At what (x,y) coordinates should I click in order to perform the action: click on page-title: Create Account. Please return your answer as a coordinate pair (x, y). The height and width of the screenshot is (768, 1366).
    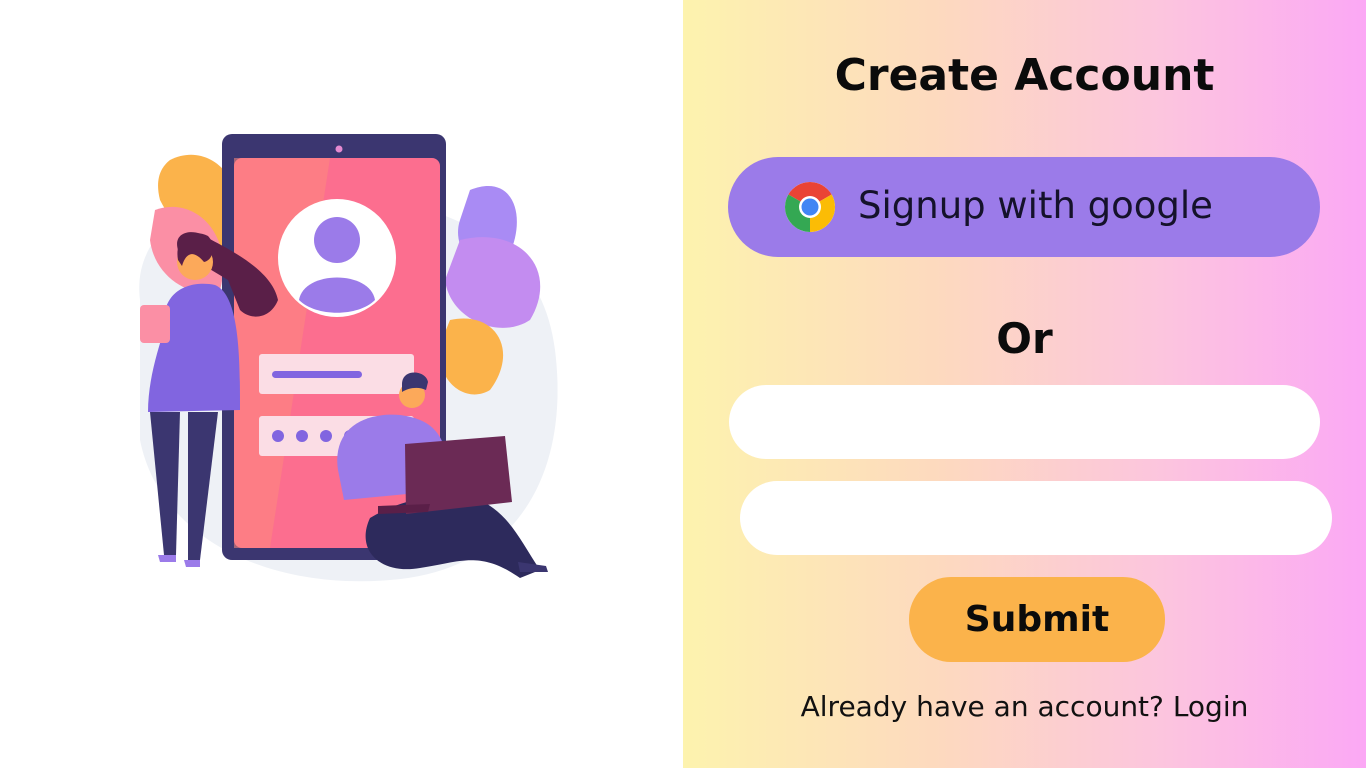
    Looking at the image, I should click on (1024, 75).